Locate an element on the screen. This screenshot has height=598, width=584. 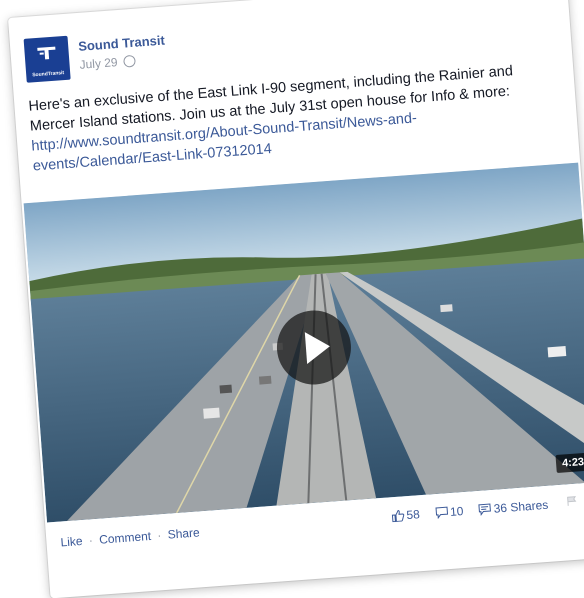
thumbs-up-icon is located at coordinates (398, 516).